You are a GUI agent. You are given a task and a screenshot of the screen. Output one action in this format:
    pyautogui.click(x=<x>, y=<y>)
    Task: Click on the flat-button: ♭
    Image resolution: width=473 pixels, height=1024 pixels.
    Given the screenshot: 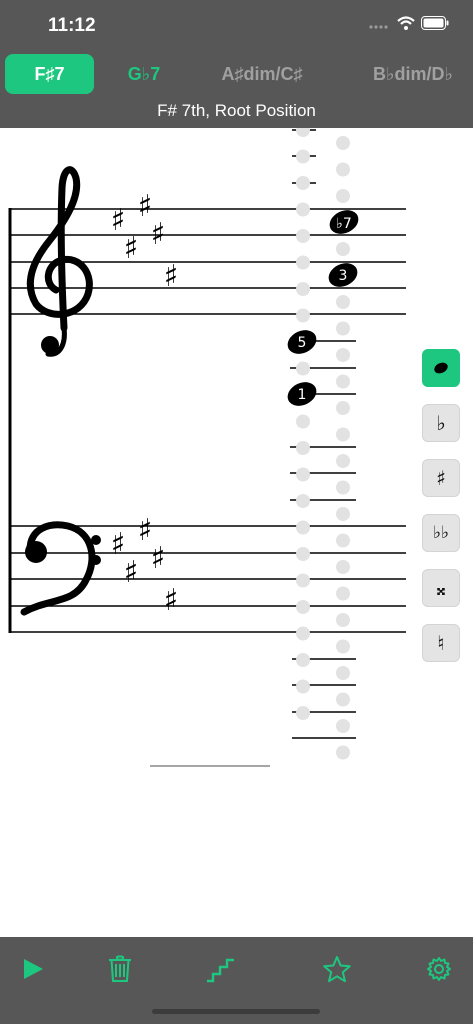 What is the action you would take?
    pyautogui.click(x=441, y=423)
    